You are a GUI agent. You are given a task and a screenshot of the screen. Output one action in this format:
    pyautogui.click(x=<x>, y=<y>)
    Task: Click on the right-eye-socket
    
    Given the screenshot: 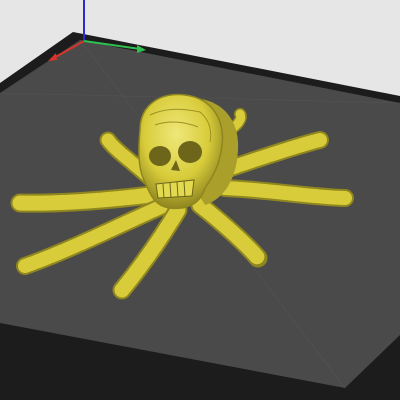 What is the action you would take?
    pyautogui.click(x=190, y=152)
    